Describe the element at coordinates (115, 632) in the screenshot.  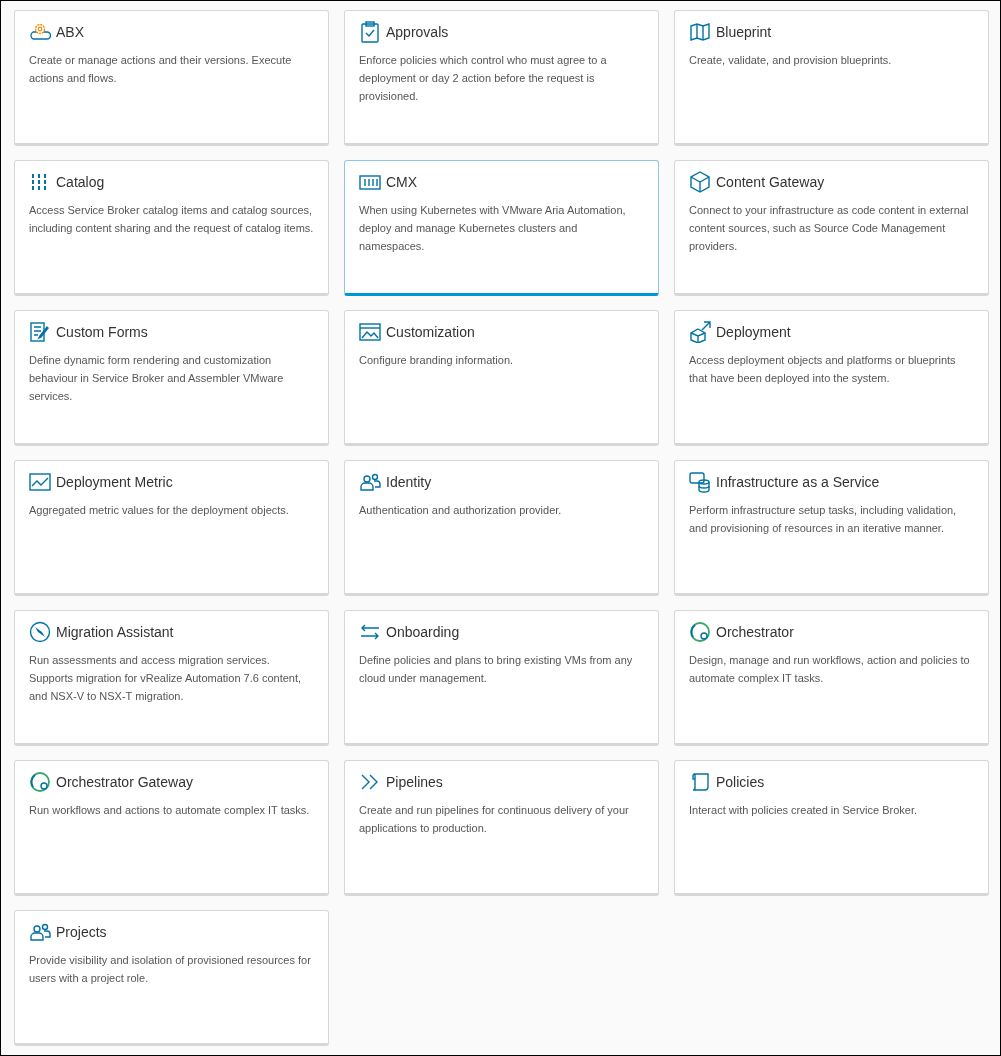
I see `card-title: Migration Assistant` at that location.